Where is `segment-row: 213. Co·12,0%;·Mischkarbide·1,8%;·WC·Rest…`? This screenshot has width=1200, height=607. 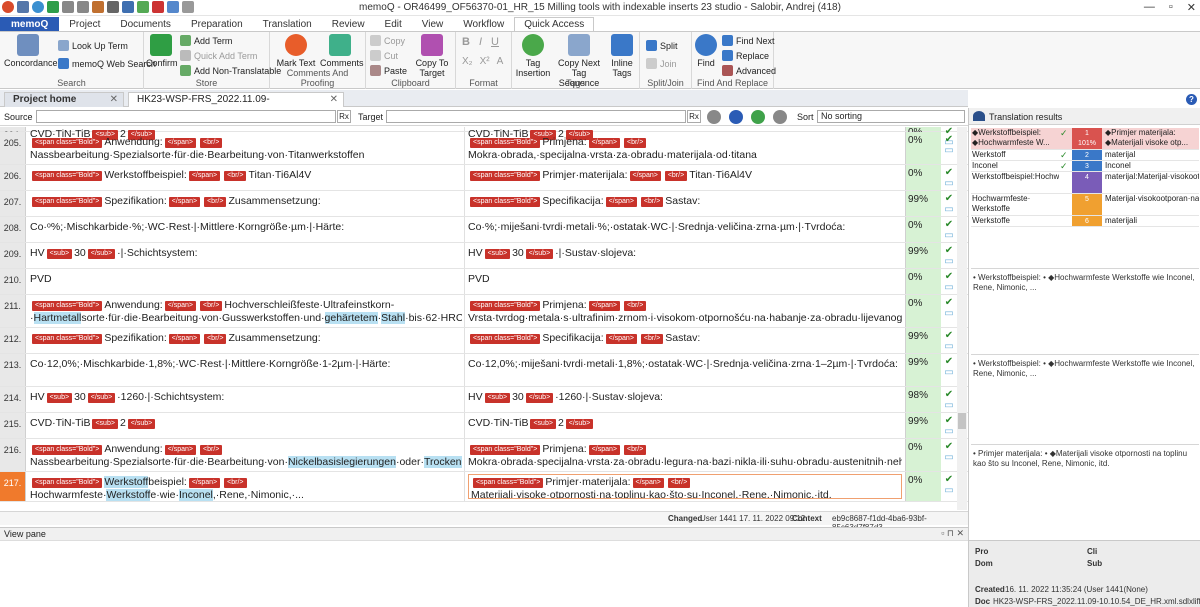
segment-row: 213. Co·12,0%;·Mischkarbide·1,8%;·WC·Rest… is located at coordinates (484, 370).